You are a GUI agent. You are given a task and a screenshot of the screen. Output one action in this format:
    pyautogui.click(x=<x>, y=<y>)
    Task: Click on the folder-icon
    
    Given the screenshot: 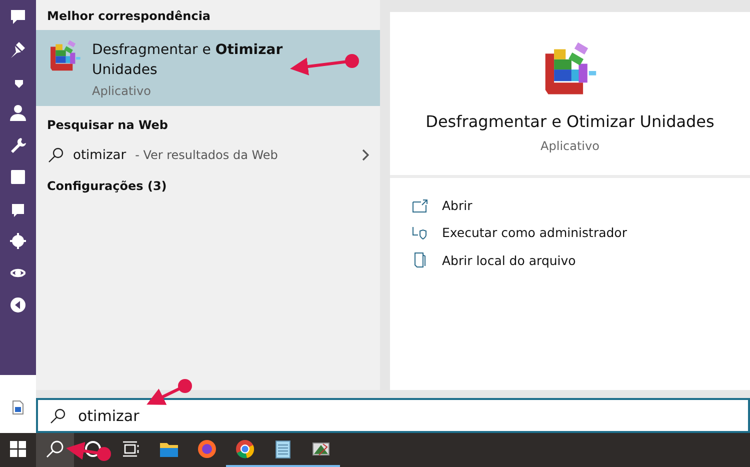 What is the action you would take?
    pyautogui.click(x=169, y=449)
    